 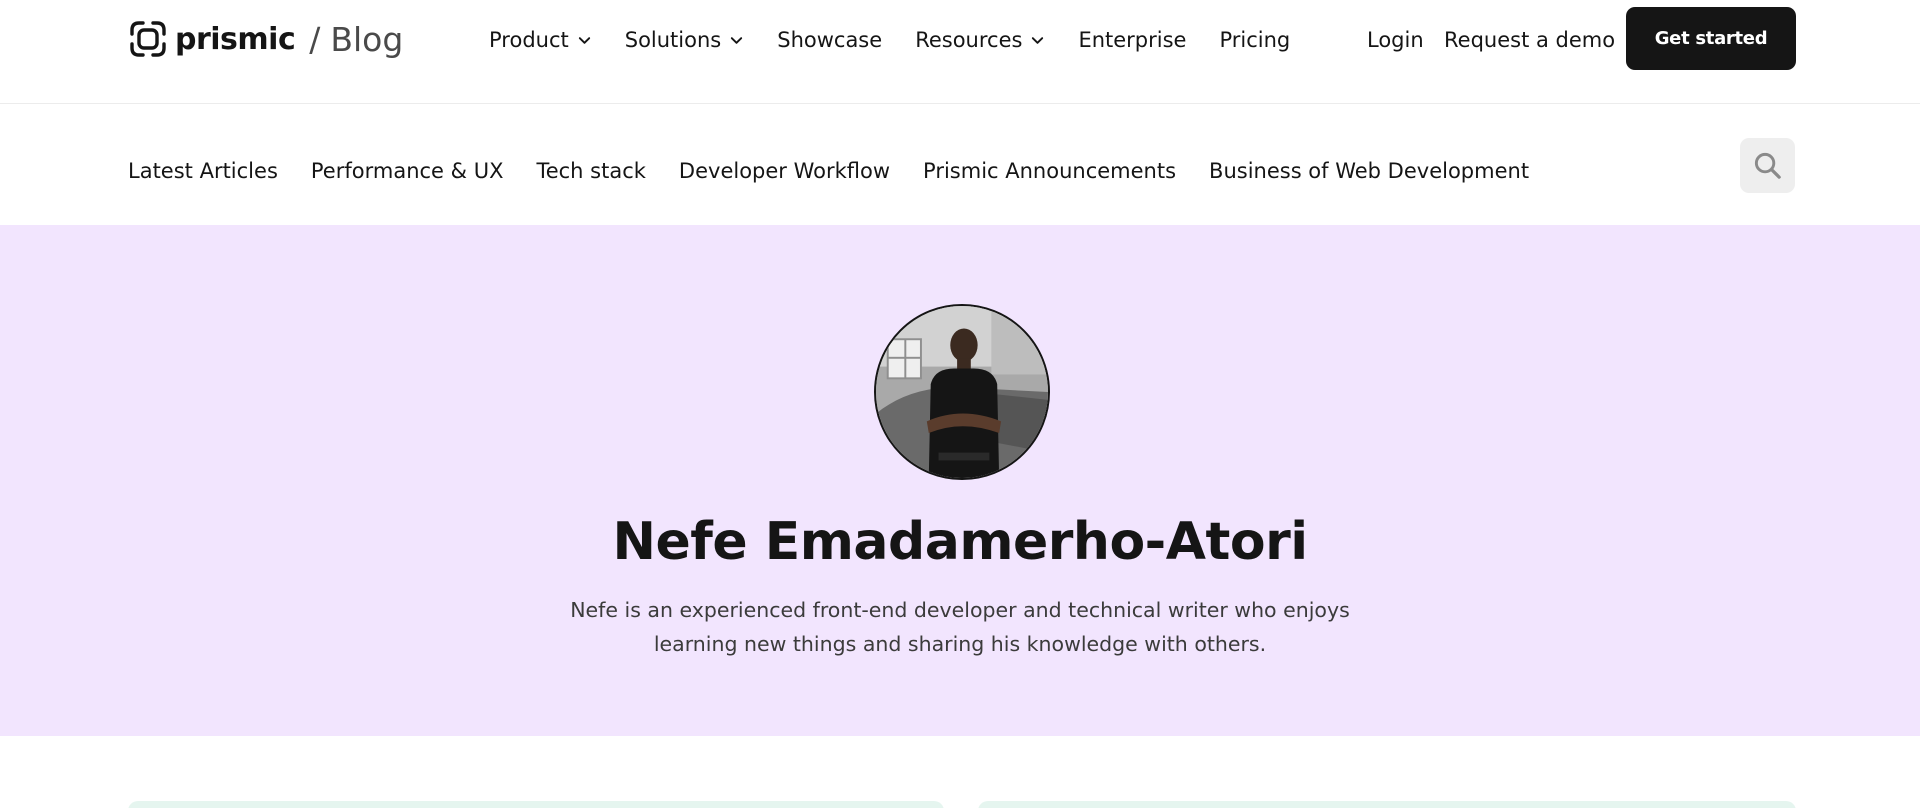 I want to click on search-icon, so click(x=1767, y=165).